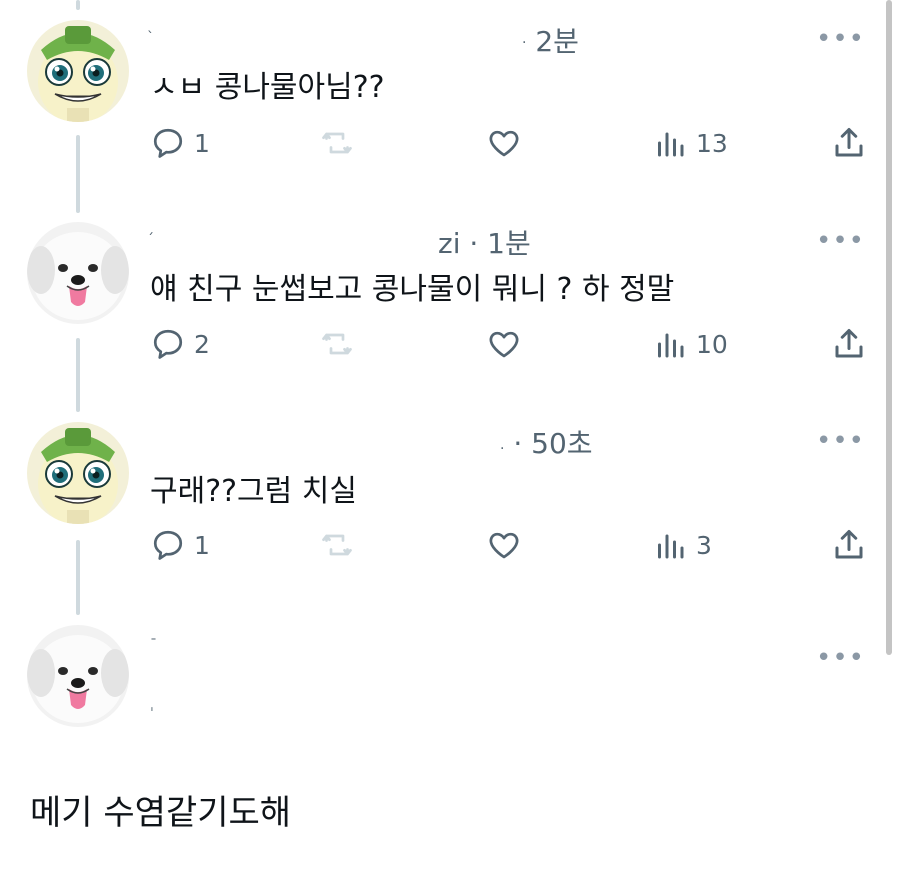 Image resolution: width=900 pixels, height=876 pixels. What do you see at coordinates (152, 705) in the screenshot?
I see `handle-mark: ˌ` at bounding box center [152, 705].